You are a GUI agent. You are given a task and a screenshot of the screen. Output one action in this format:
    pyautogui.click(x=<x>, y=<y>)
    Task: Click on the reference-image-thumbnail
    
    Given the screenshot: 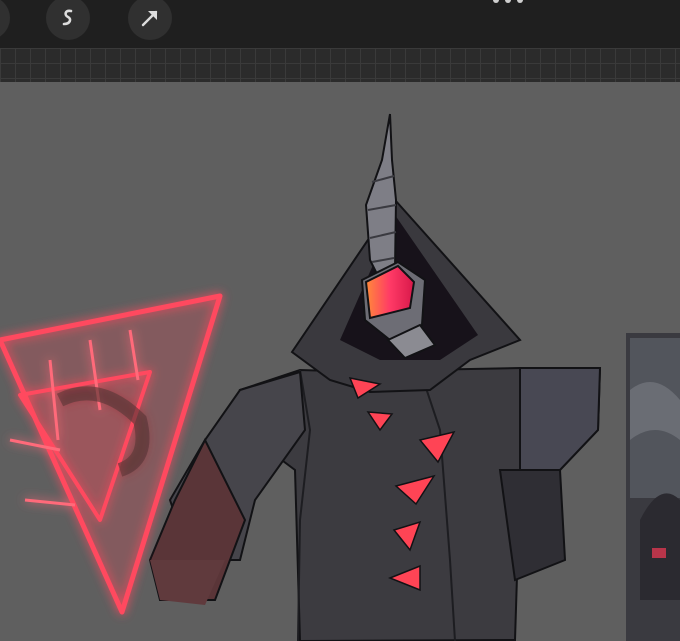 What is the action you would take?
    pyautogui.click(x=653, y=487)
    